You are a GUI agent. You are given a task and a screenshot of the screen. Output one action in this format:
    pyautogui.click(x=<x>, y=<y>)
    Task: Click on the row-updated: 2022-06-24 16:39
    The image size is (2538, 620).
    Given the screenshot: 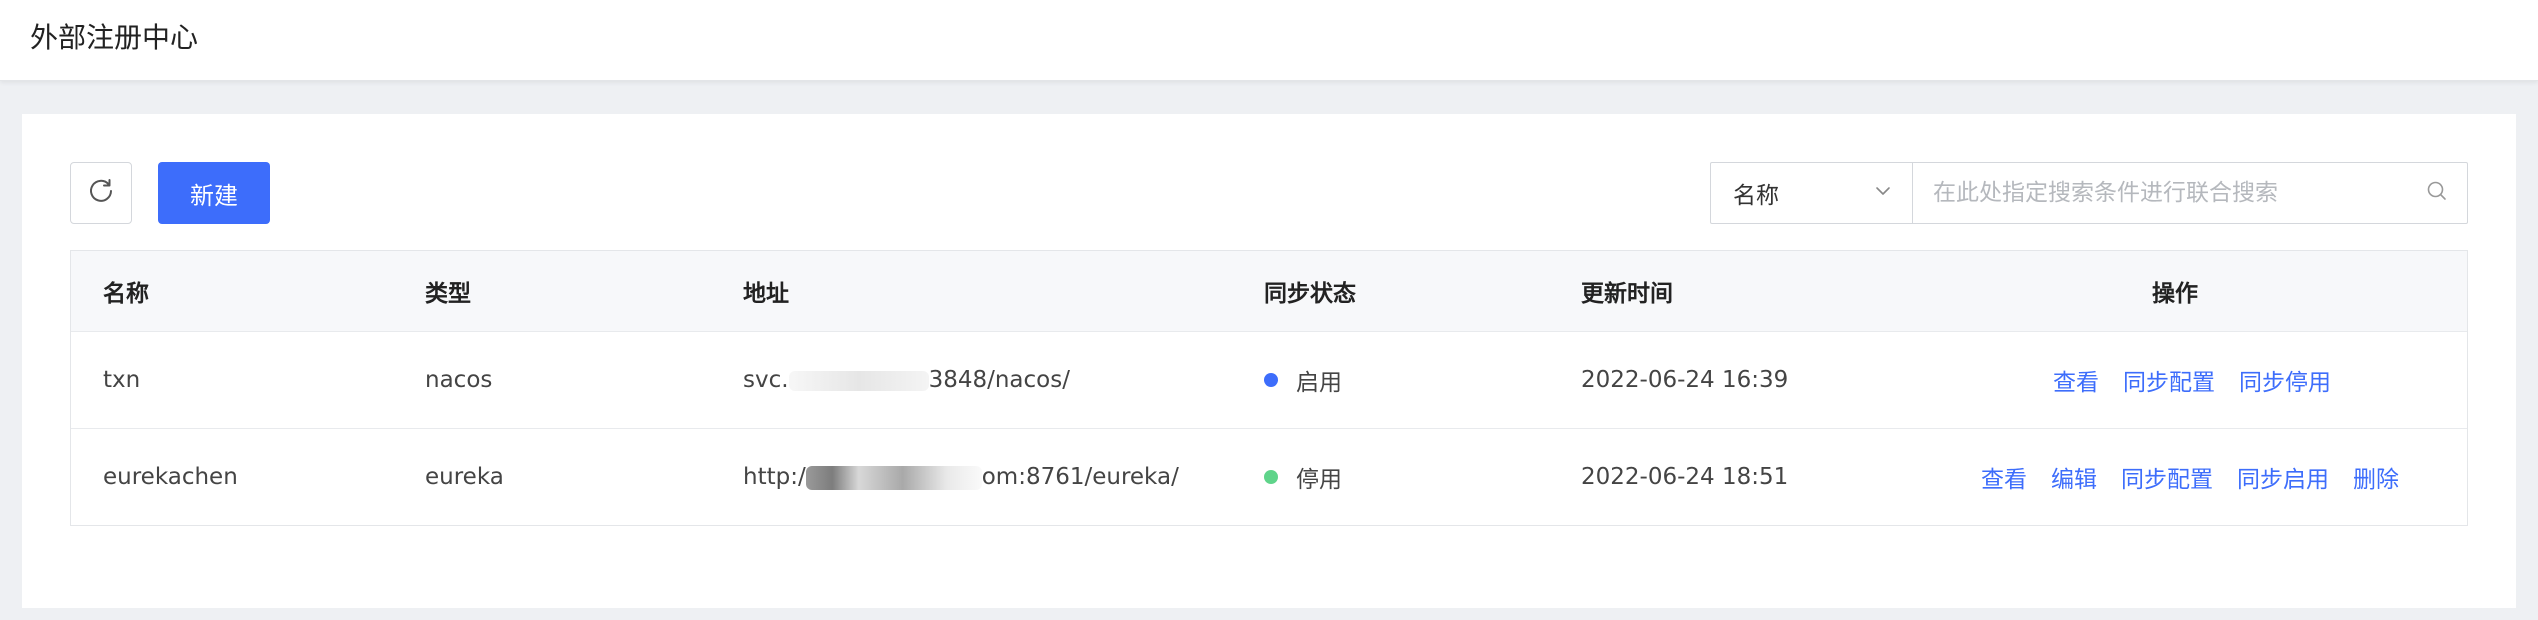 What is the action you would take?
    pyautogui.click(x=1685, y=380)
    